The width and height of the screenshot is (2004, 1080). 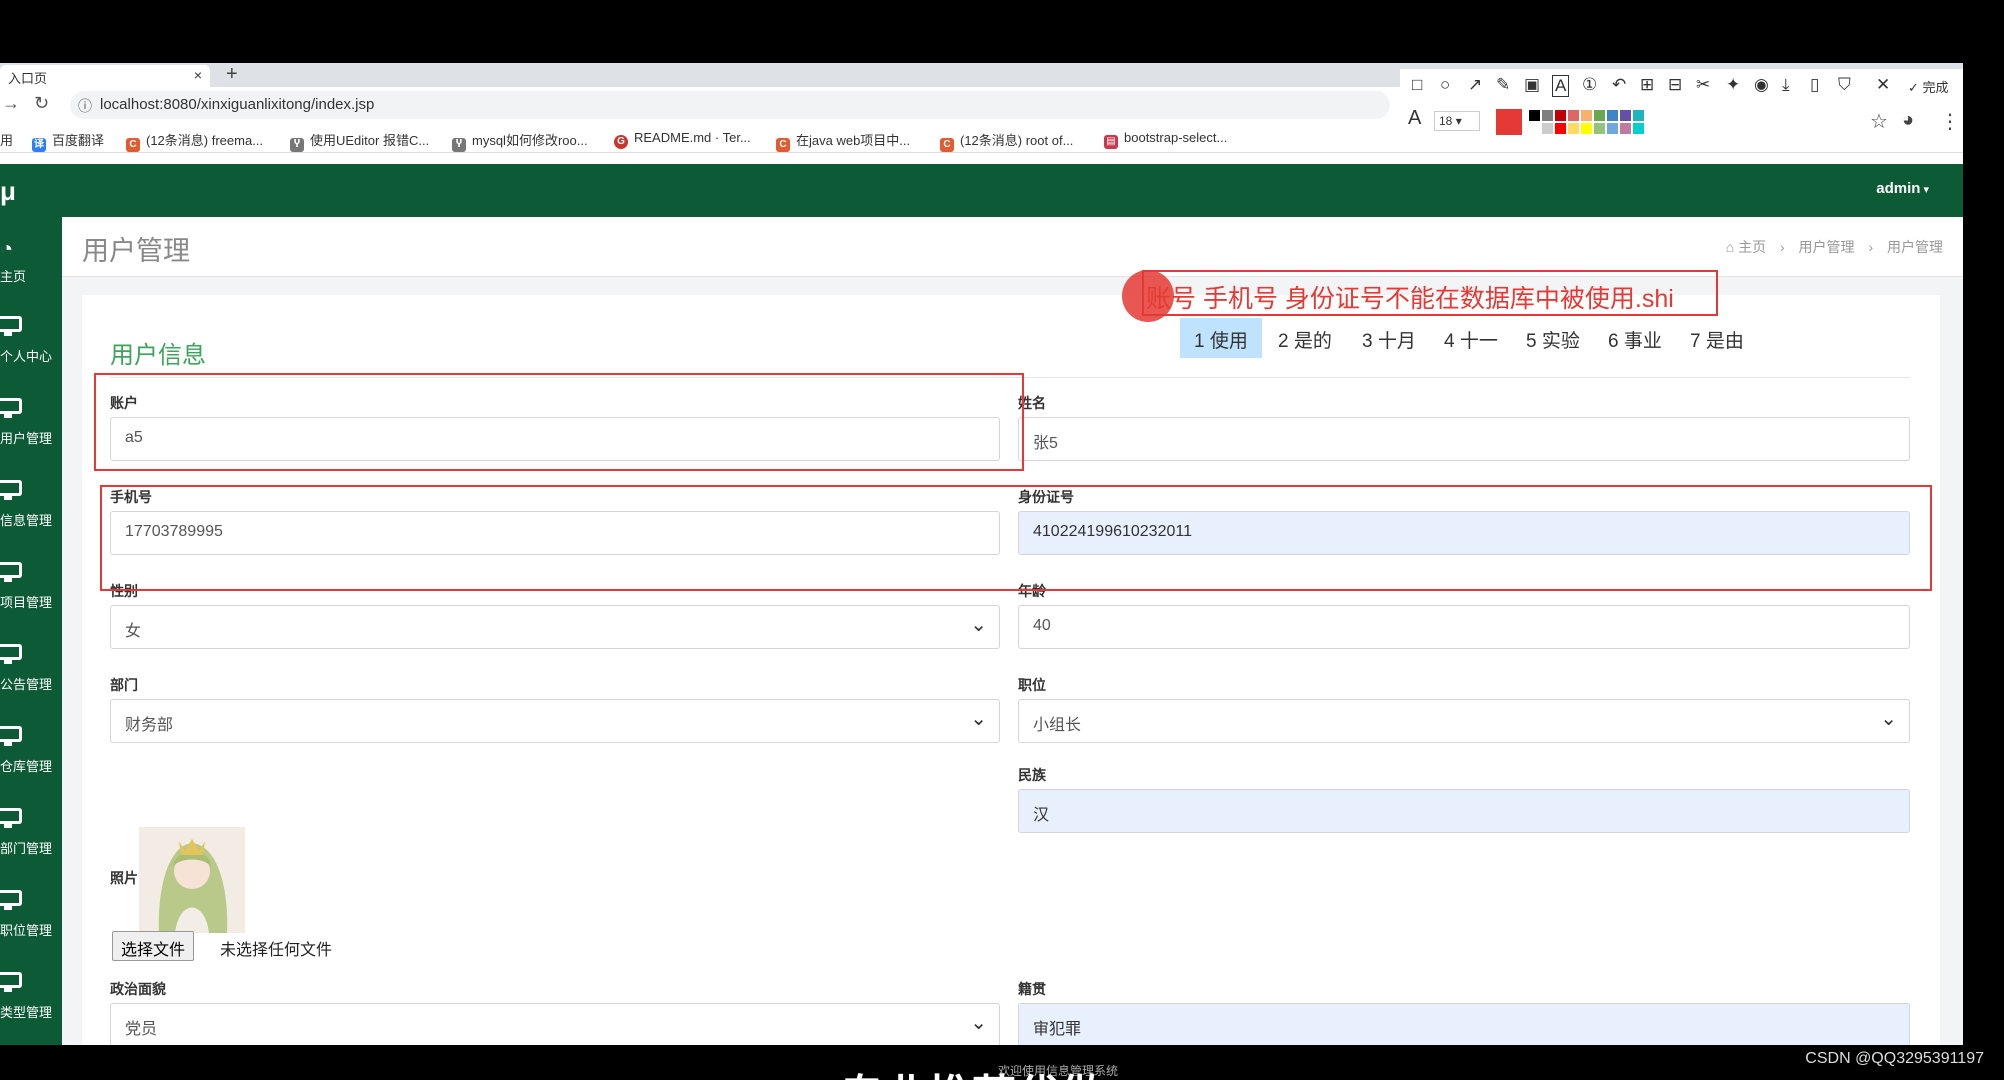 What do you see at coordinates (1417, 85) in the screenshot?
I see `rectangle-tool-icon: □` at bounding box center [1417, 85].